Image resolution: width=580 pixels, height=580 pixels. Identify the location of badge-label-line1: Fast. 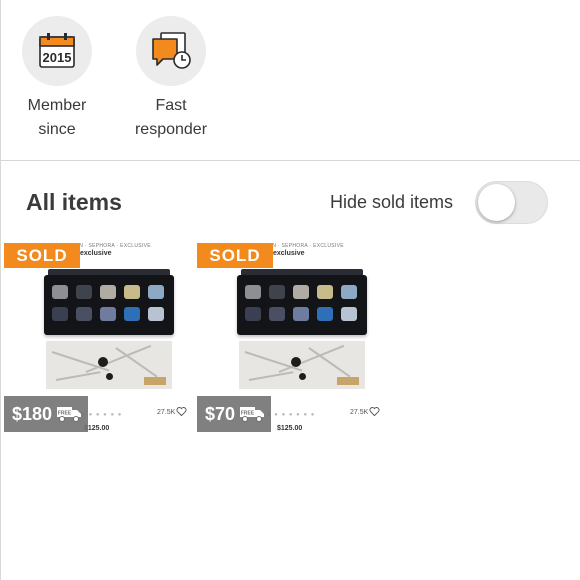
(171, 105).